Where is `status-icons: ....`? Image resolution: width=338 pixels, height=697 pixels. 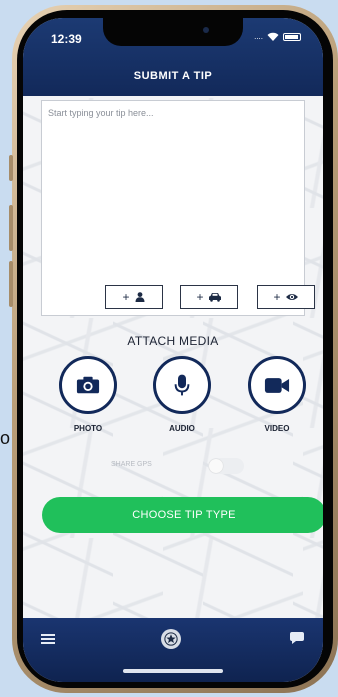
status-icons: .... is located at coordinates (277, 36).